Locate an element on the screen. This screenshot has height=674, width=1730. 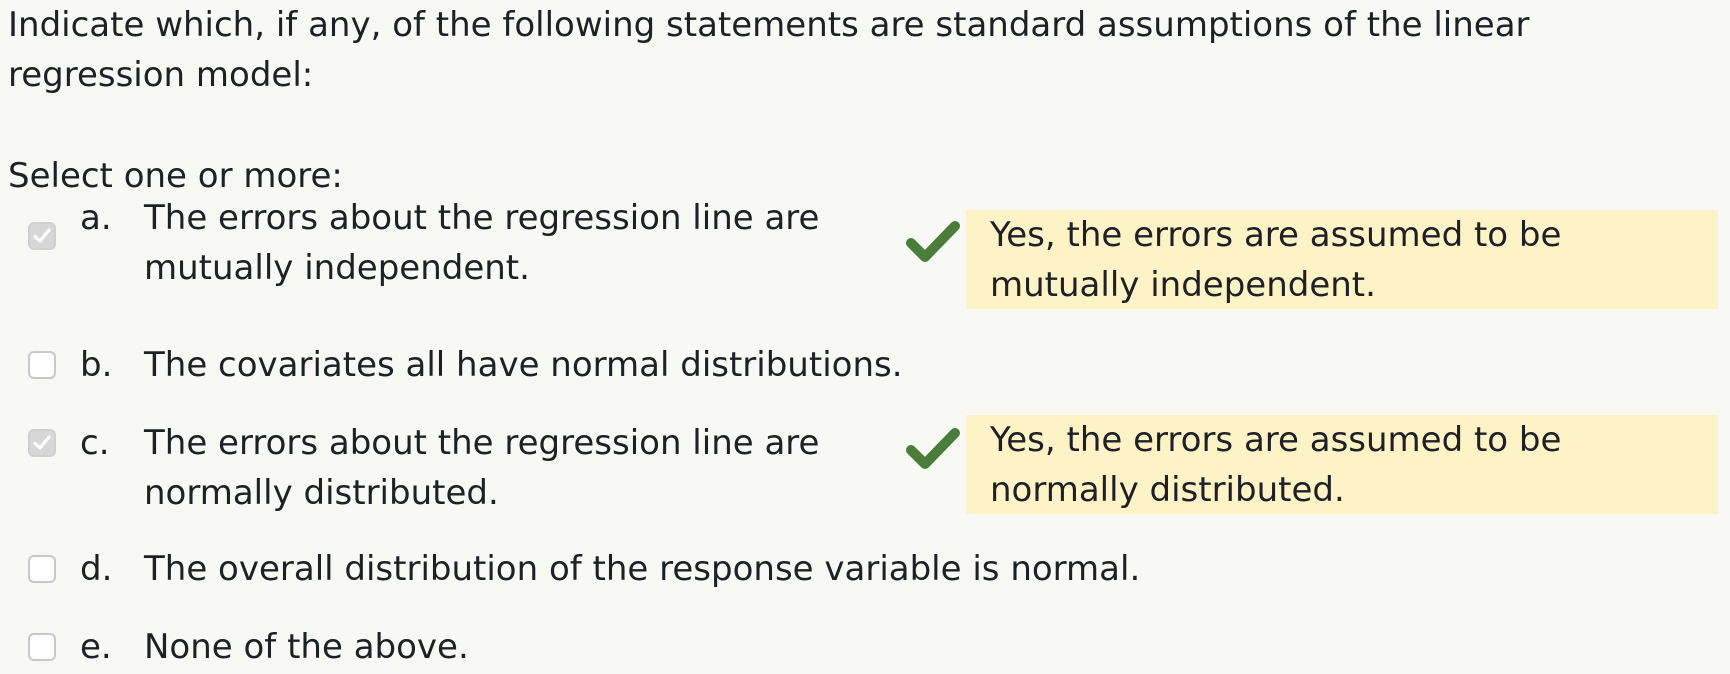
option-e-label: None of the above. is located at coordinates (514, 647).